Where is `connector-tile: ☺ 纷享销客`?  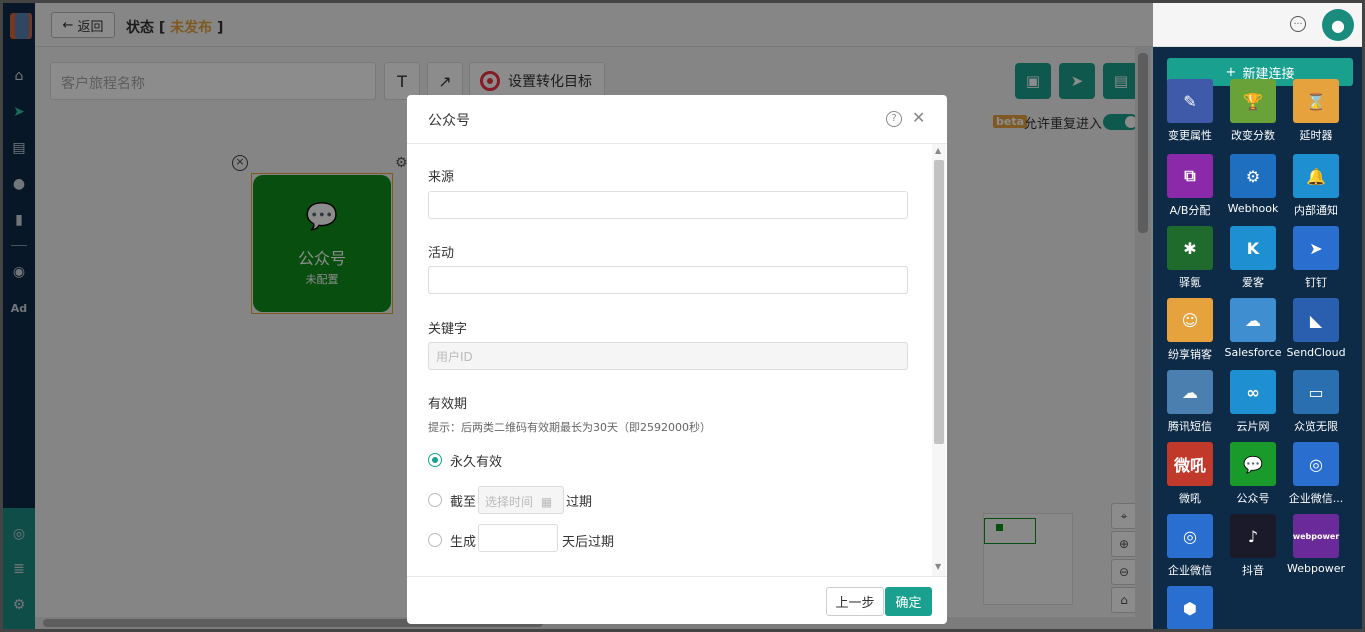
connector-tile: ☺ 纷享销客 is located at coordinates (1190, 330).